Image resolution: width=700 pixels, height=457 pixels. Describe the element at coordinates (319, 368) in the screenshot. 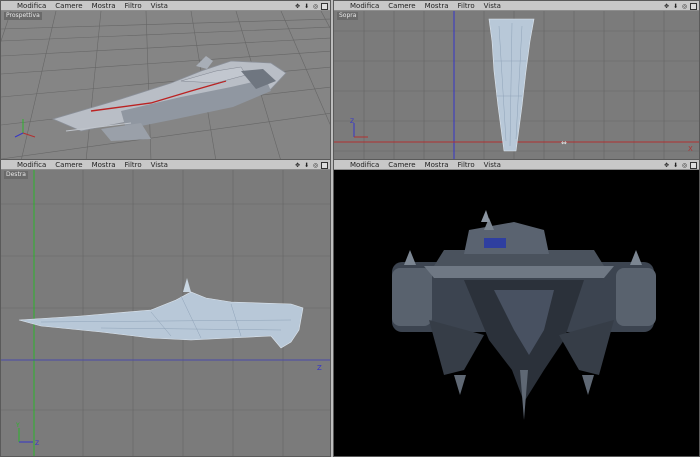

I see `axis-label-z-edge: Z` at that location.